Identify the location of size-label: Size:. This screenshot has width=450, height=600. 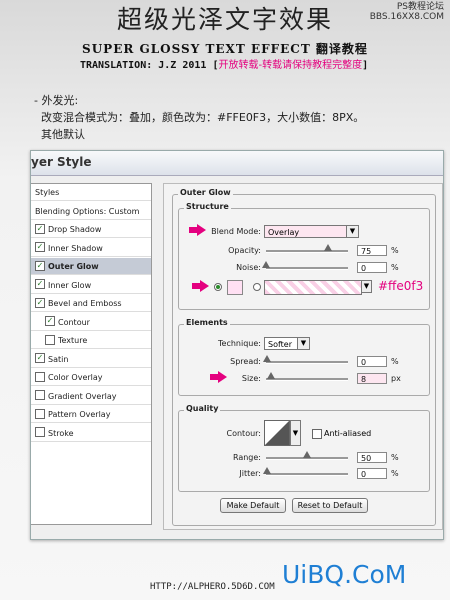
(251, 378).